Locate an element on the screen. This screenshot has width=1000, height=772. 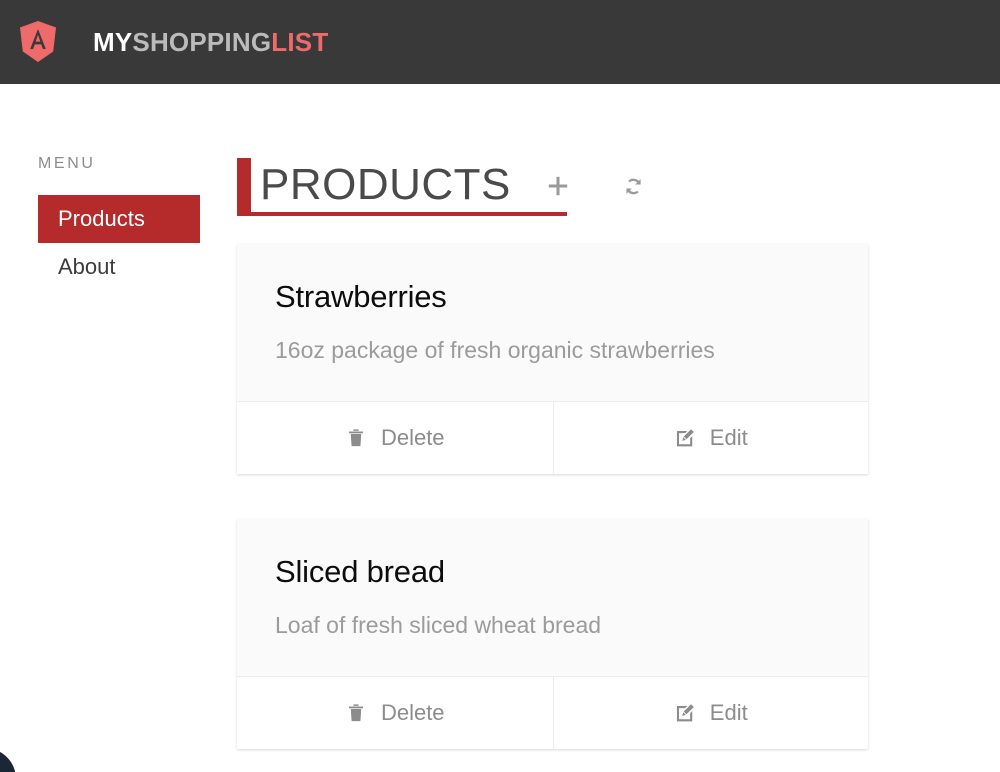
sidebar-item-products: Products is located at coordinates (119, 219).